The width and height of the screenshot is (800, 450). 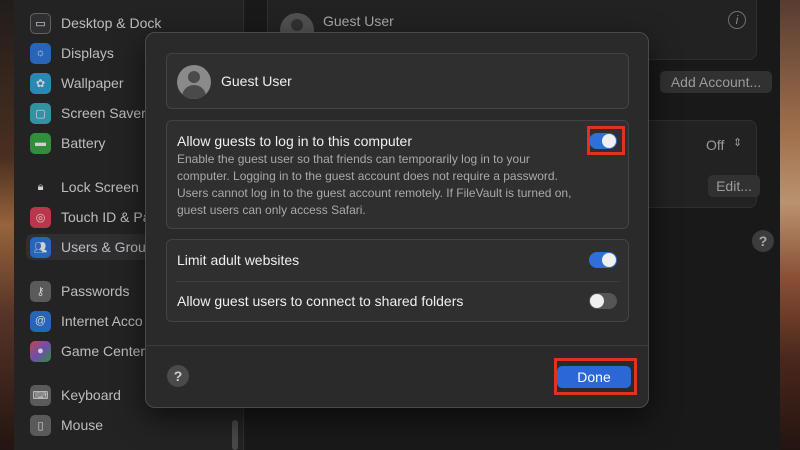 I want to click on limit-adult-toggle, so click(x=603, y=260).